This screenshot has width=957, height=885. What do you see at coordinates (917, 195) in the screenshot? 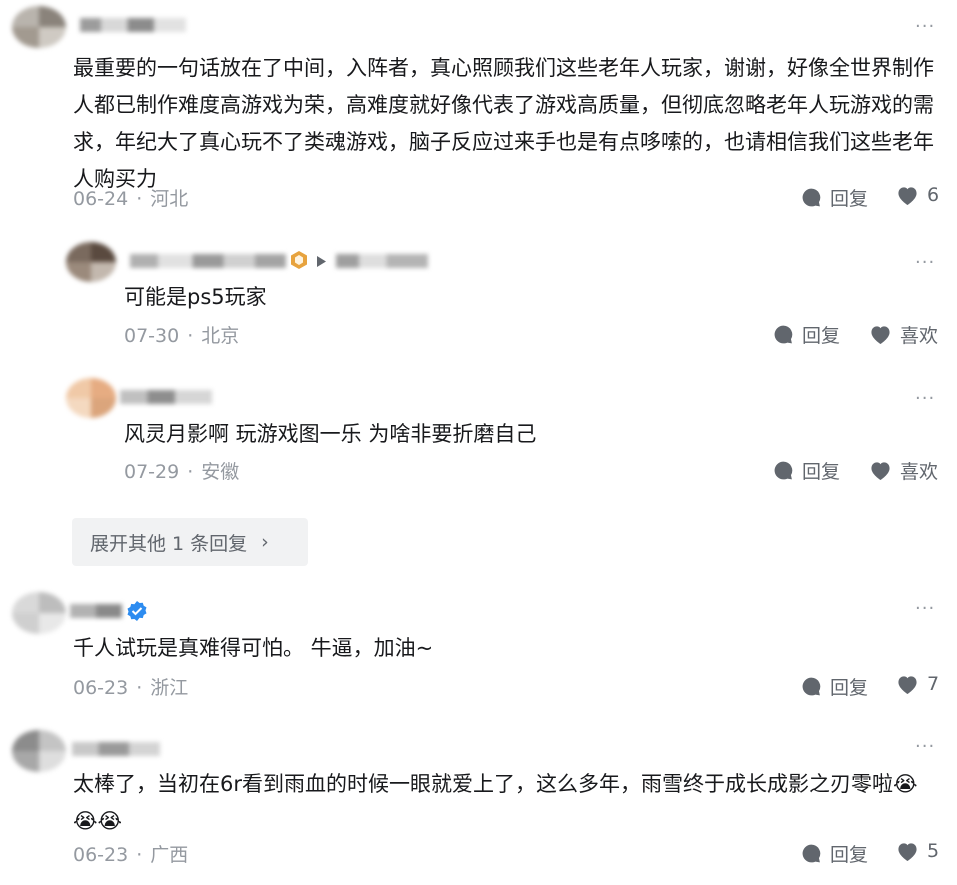
I see `like-button: 6` at bounding box center [917, 195].